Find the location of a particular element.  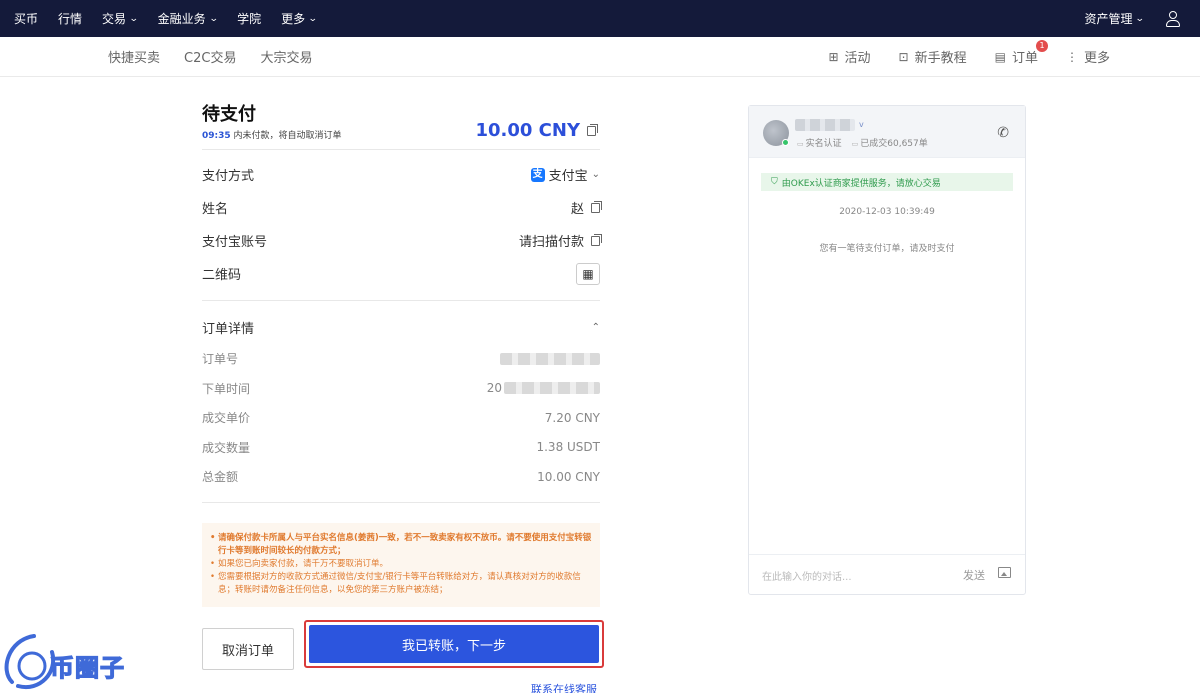

gift-icon: ⊞ is located at coordinates (833, 56).